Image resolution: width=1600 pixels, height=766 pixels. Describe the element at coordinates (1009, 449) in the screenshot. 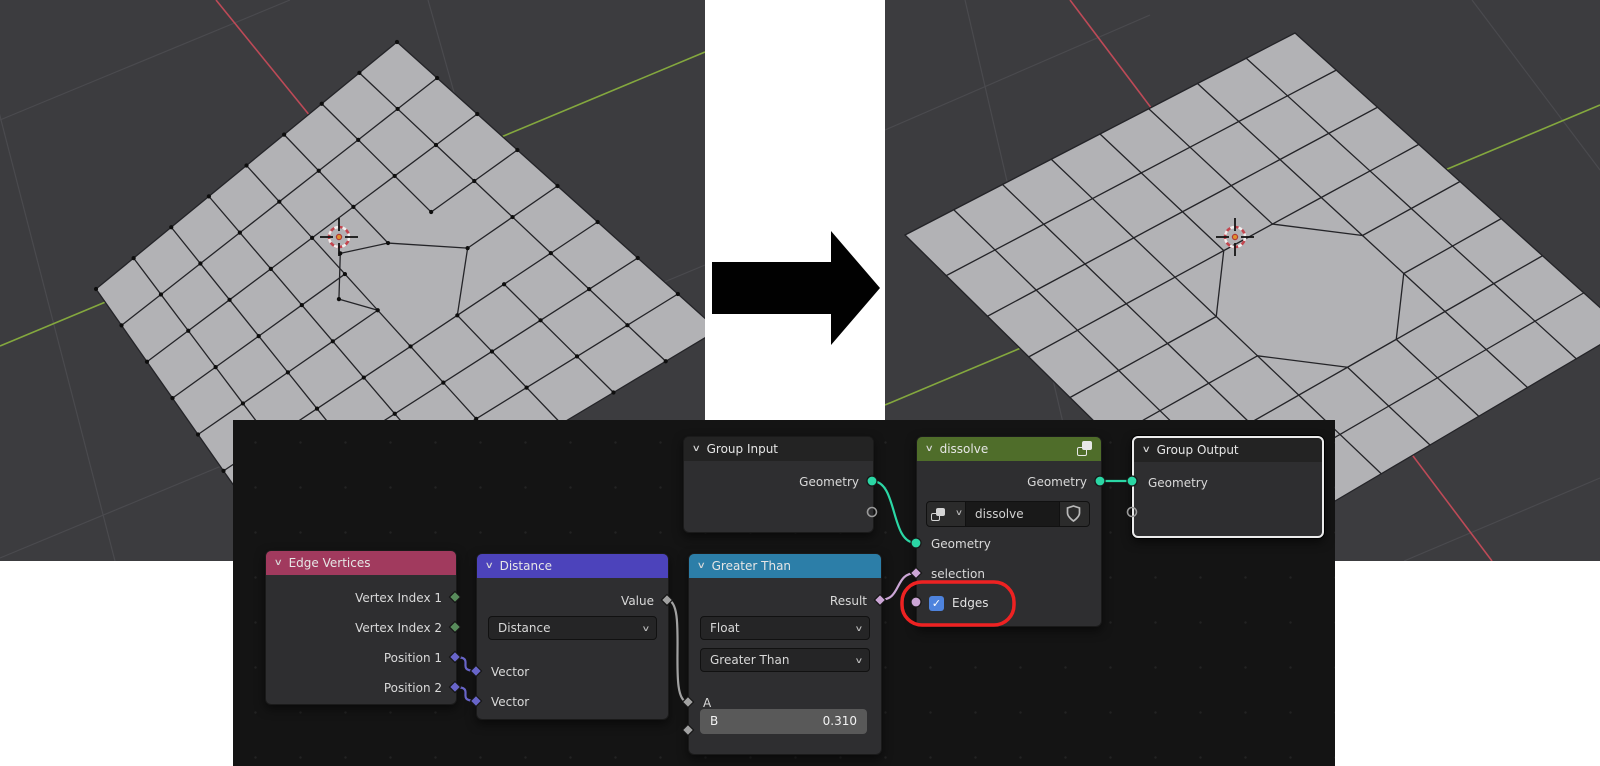

I see `node-header-dissolve-group: ∨ dissolve` at that location.